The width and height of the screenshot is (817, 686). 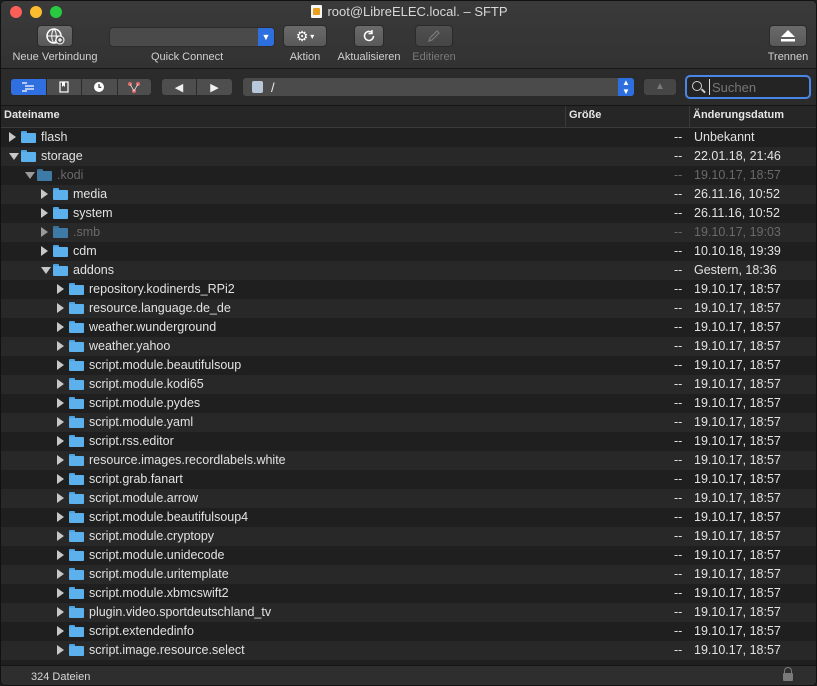 I want to click on bookmarks-view-button, so click(x=64, y=87).